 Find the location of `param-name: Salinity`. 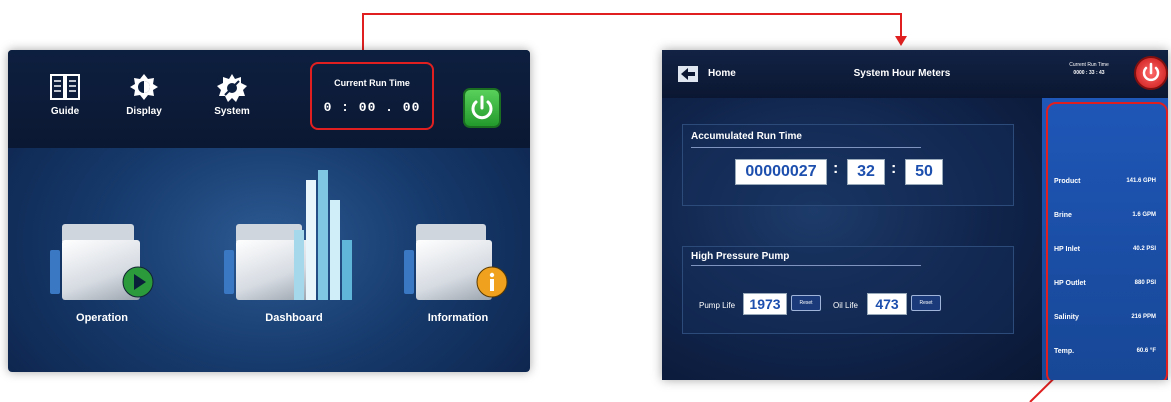

param-name: Salinity is located at coordinates (1066, 317).